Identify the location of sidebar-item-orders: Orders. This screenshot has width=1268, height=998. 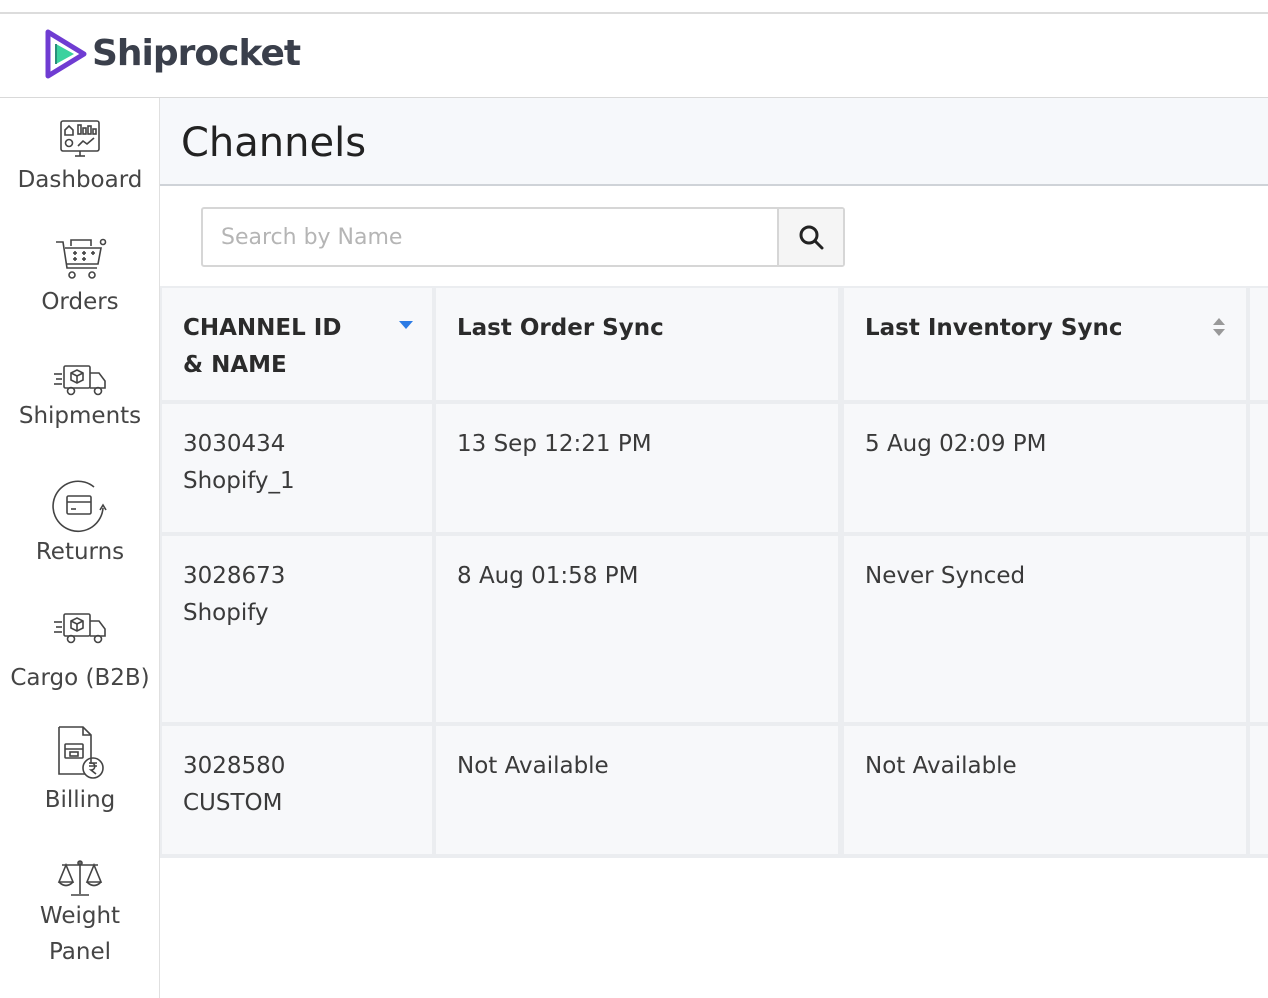
(80, 278).